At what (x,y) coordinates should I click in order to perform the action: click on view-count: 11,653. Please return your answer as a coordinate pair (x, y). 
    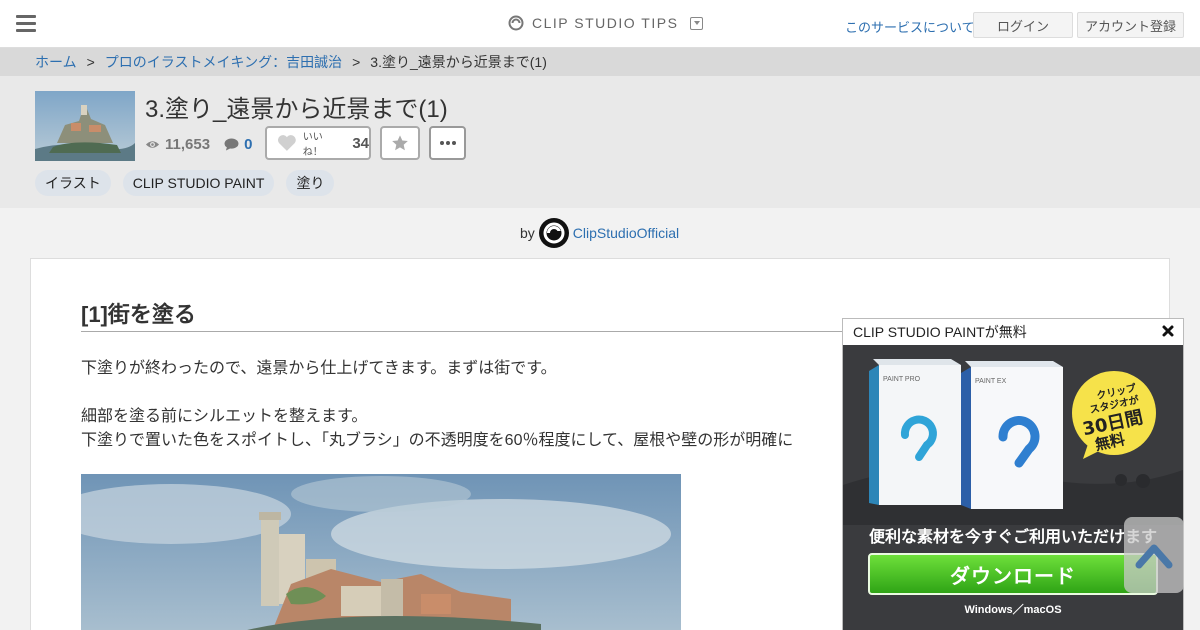
    Looking at the image, I should click on (177, 144).